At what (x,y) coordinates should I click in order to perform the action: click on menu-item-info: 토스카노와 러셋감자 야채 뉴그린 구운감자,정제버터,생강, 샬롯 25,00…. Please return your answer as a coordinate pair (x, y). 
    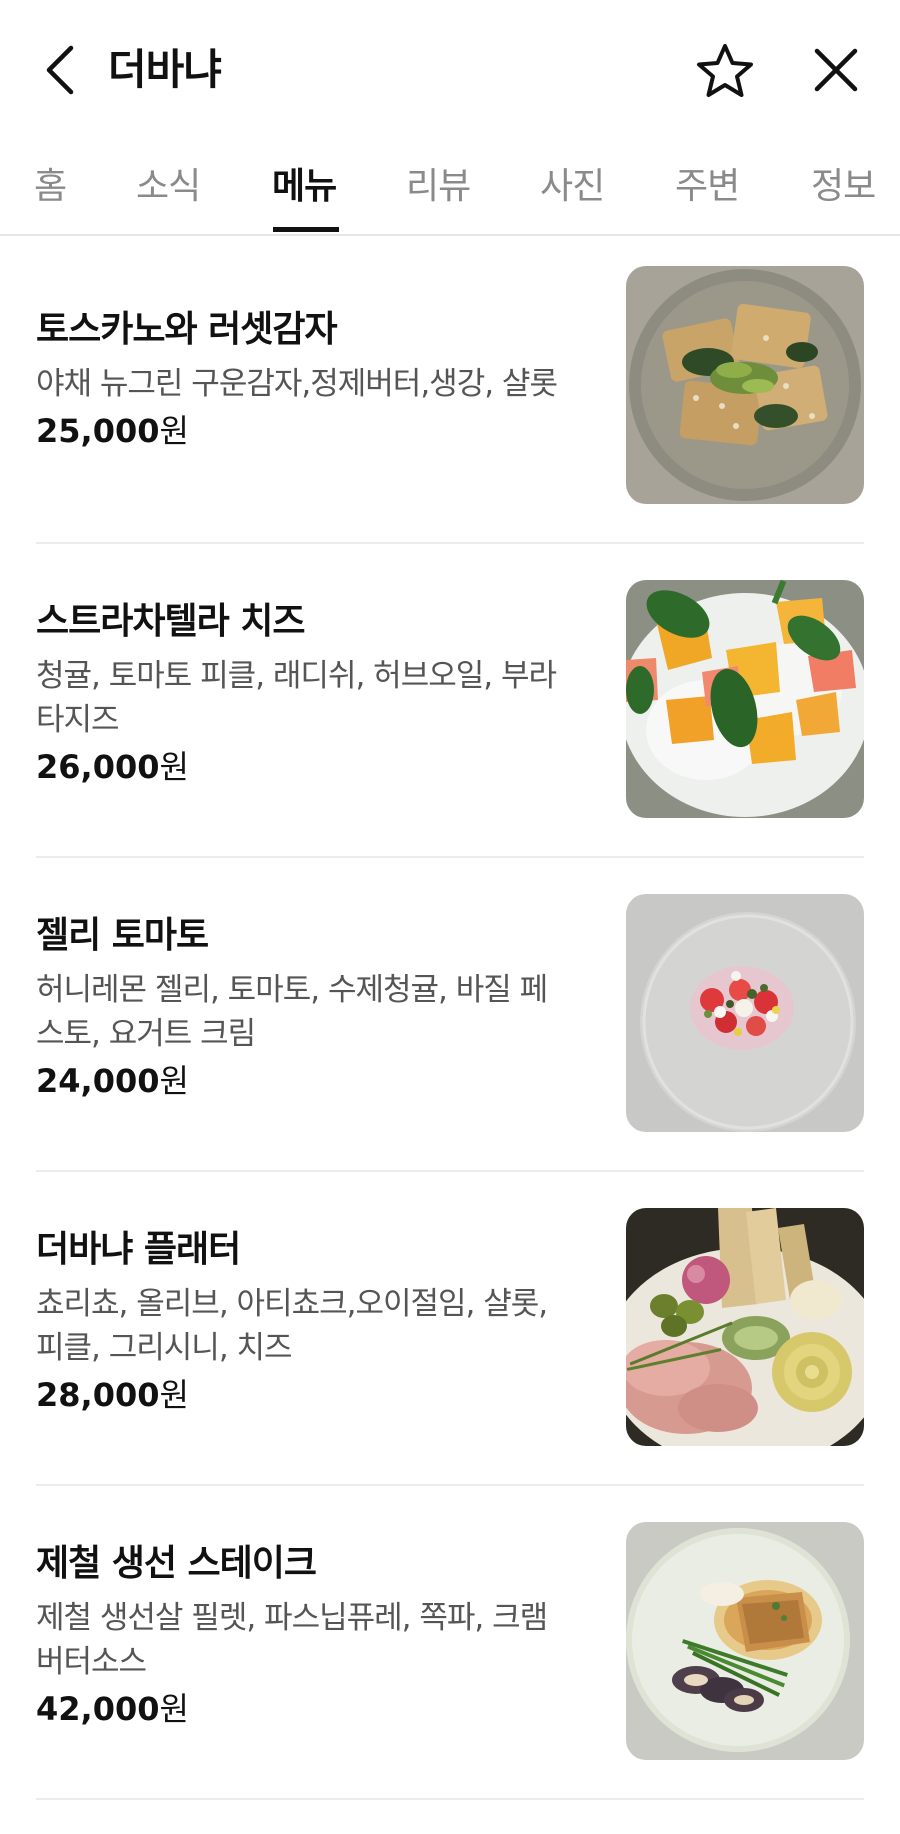
    Looking at the image, I should click on (316, 380).